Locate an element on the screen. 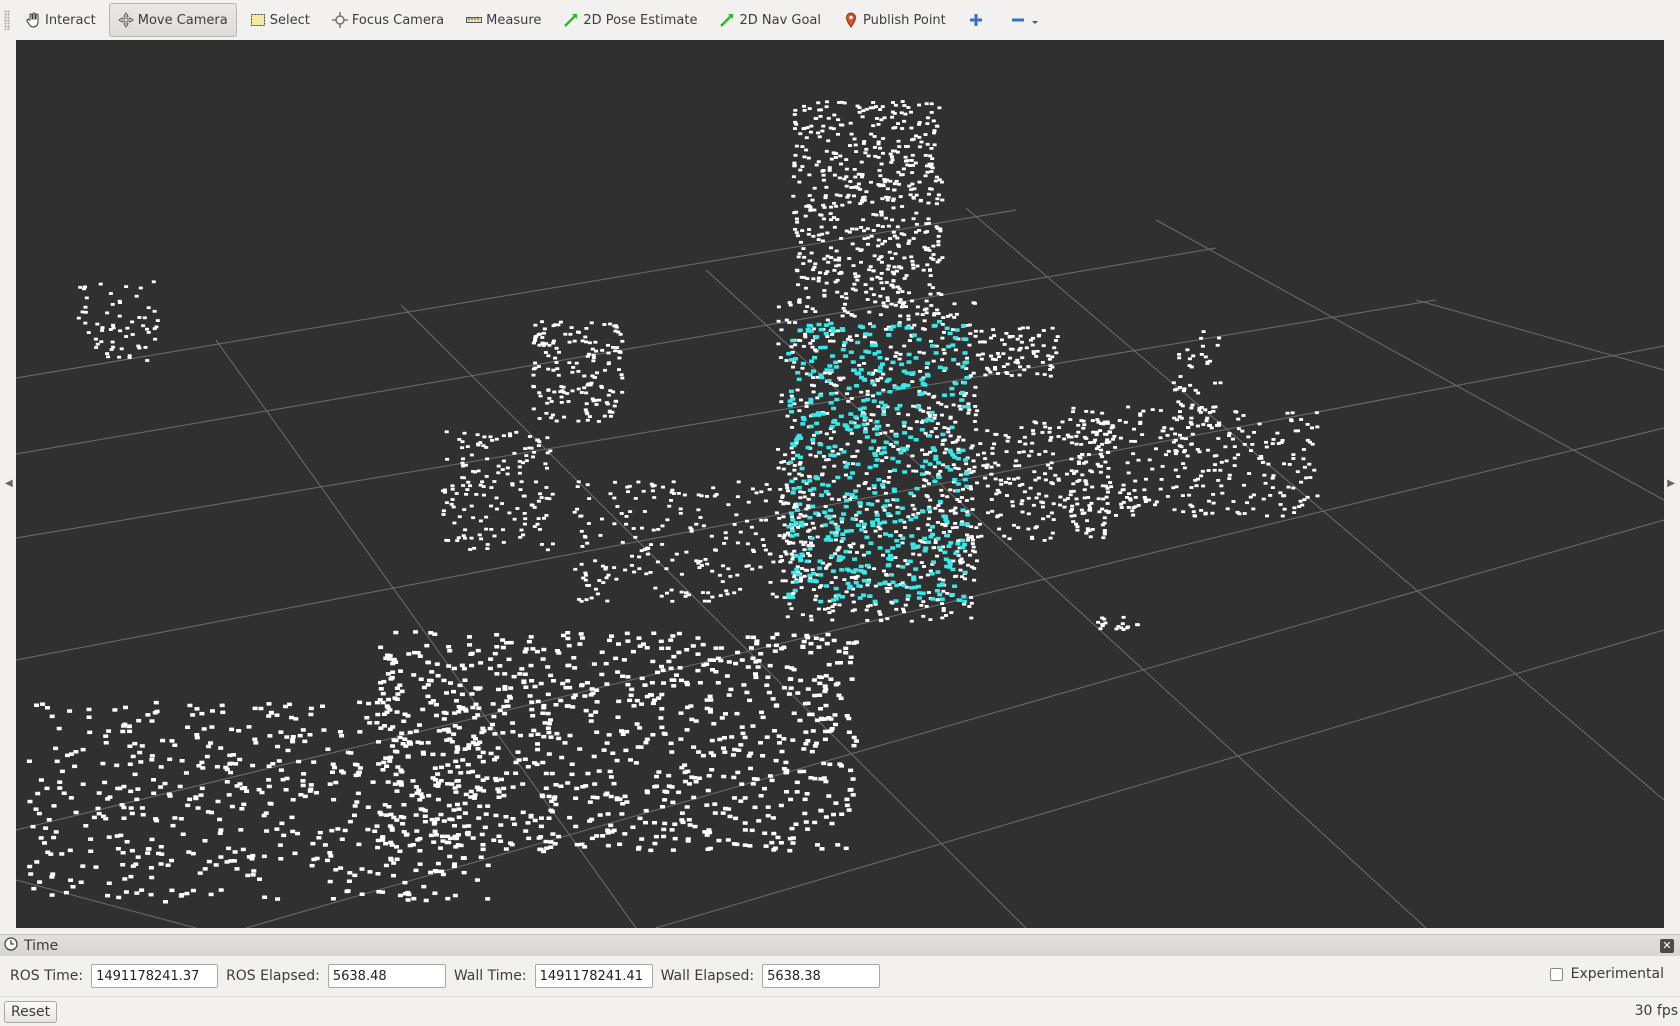  ros-elapsed-field is located at coordinates (386, 976).